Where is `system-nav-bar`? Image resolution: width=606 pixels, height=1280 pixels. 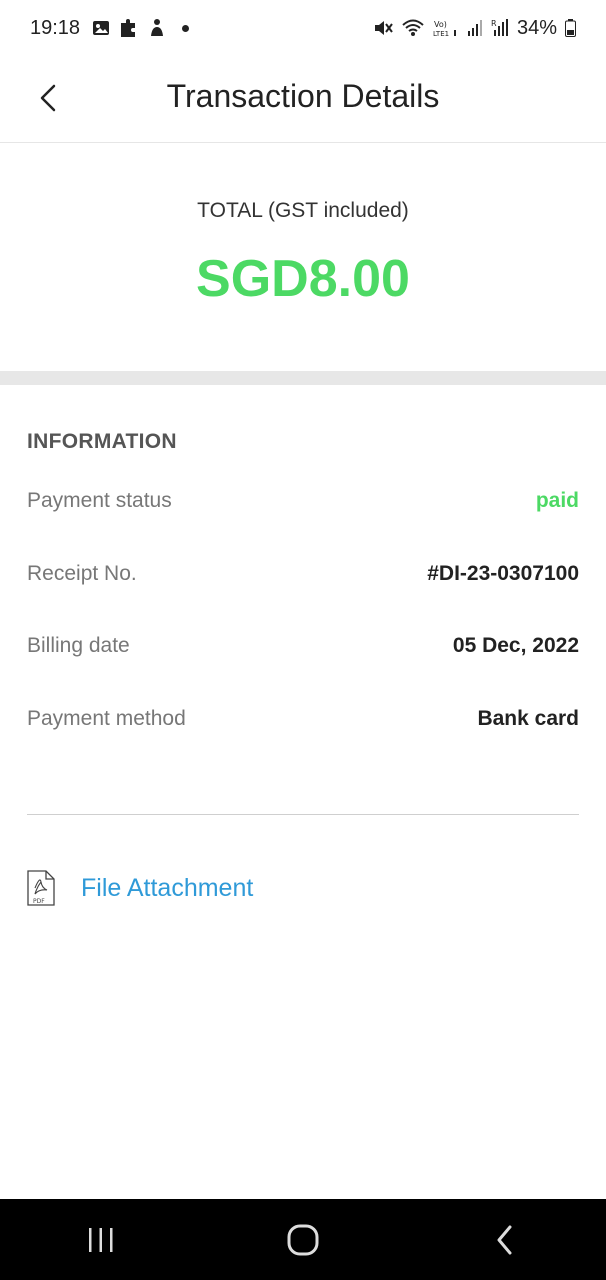
system-nav-bar is located at coordinates (303, 1239).